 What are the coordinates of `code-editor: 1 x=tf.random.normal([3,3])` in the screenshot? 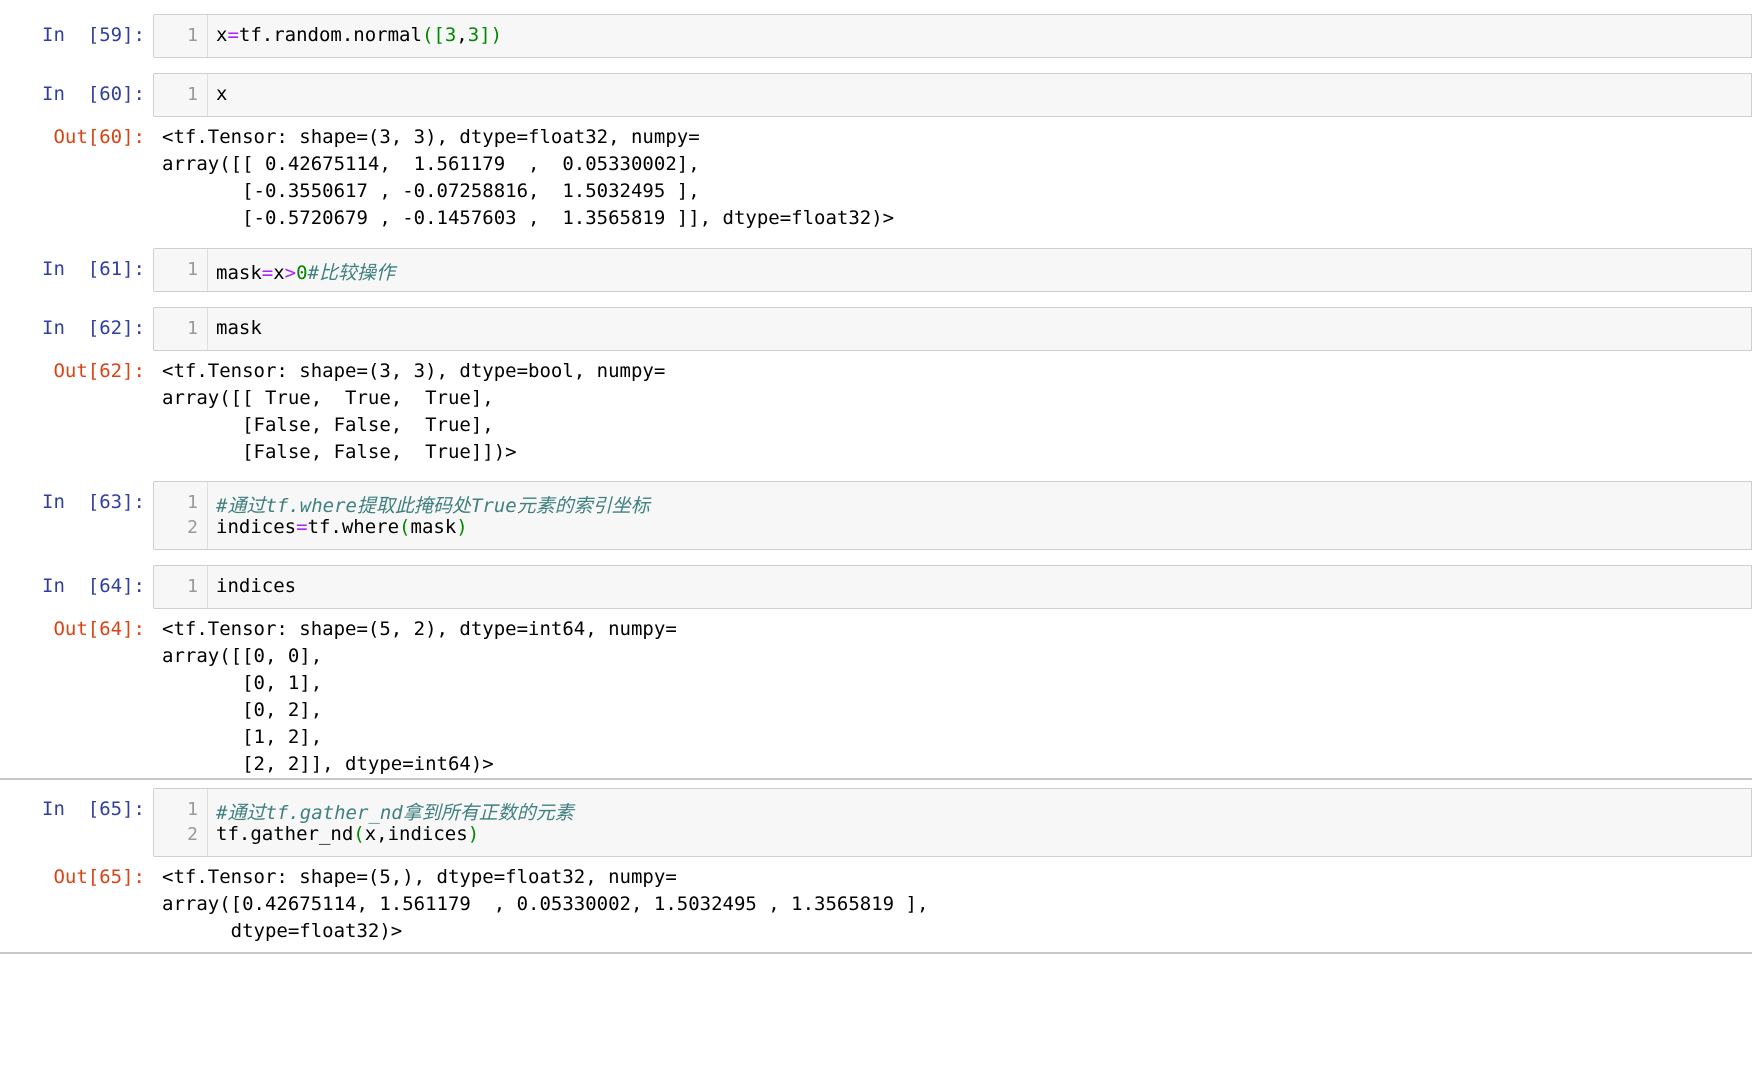 It's located at (952, 36).